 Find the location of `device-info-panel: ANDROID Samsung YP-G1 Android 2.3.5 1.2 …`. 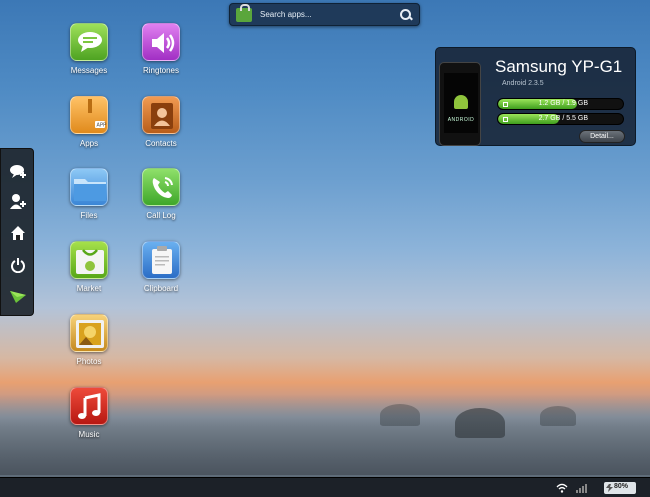

device-info-panel: ANDROID Samsung YP-G1 Android 2.3.5 1.2 … is located at coordinates (535, 96).